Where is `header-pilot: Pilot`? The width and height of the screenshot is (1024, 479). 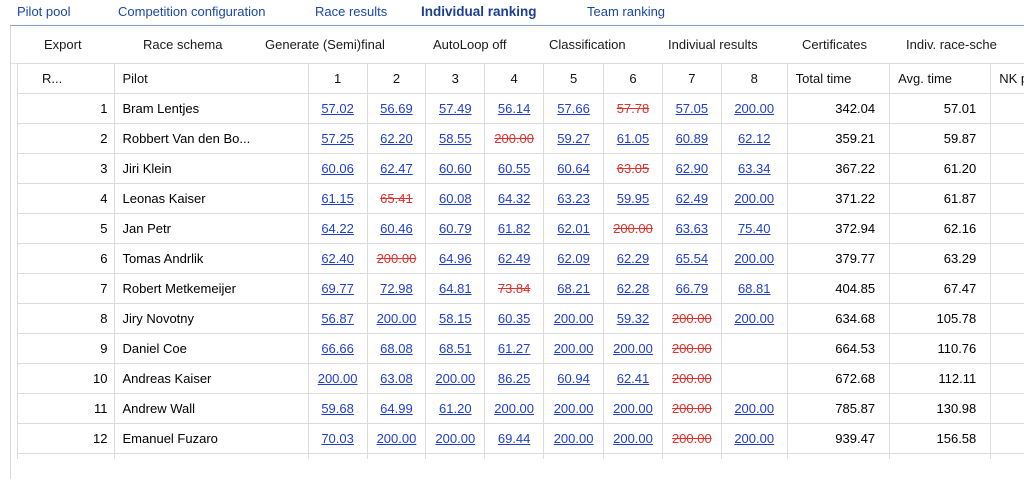 header-pilot: Pilot is located at coordinates (211, 78).